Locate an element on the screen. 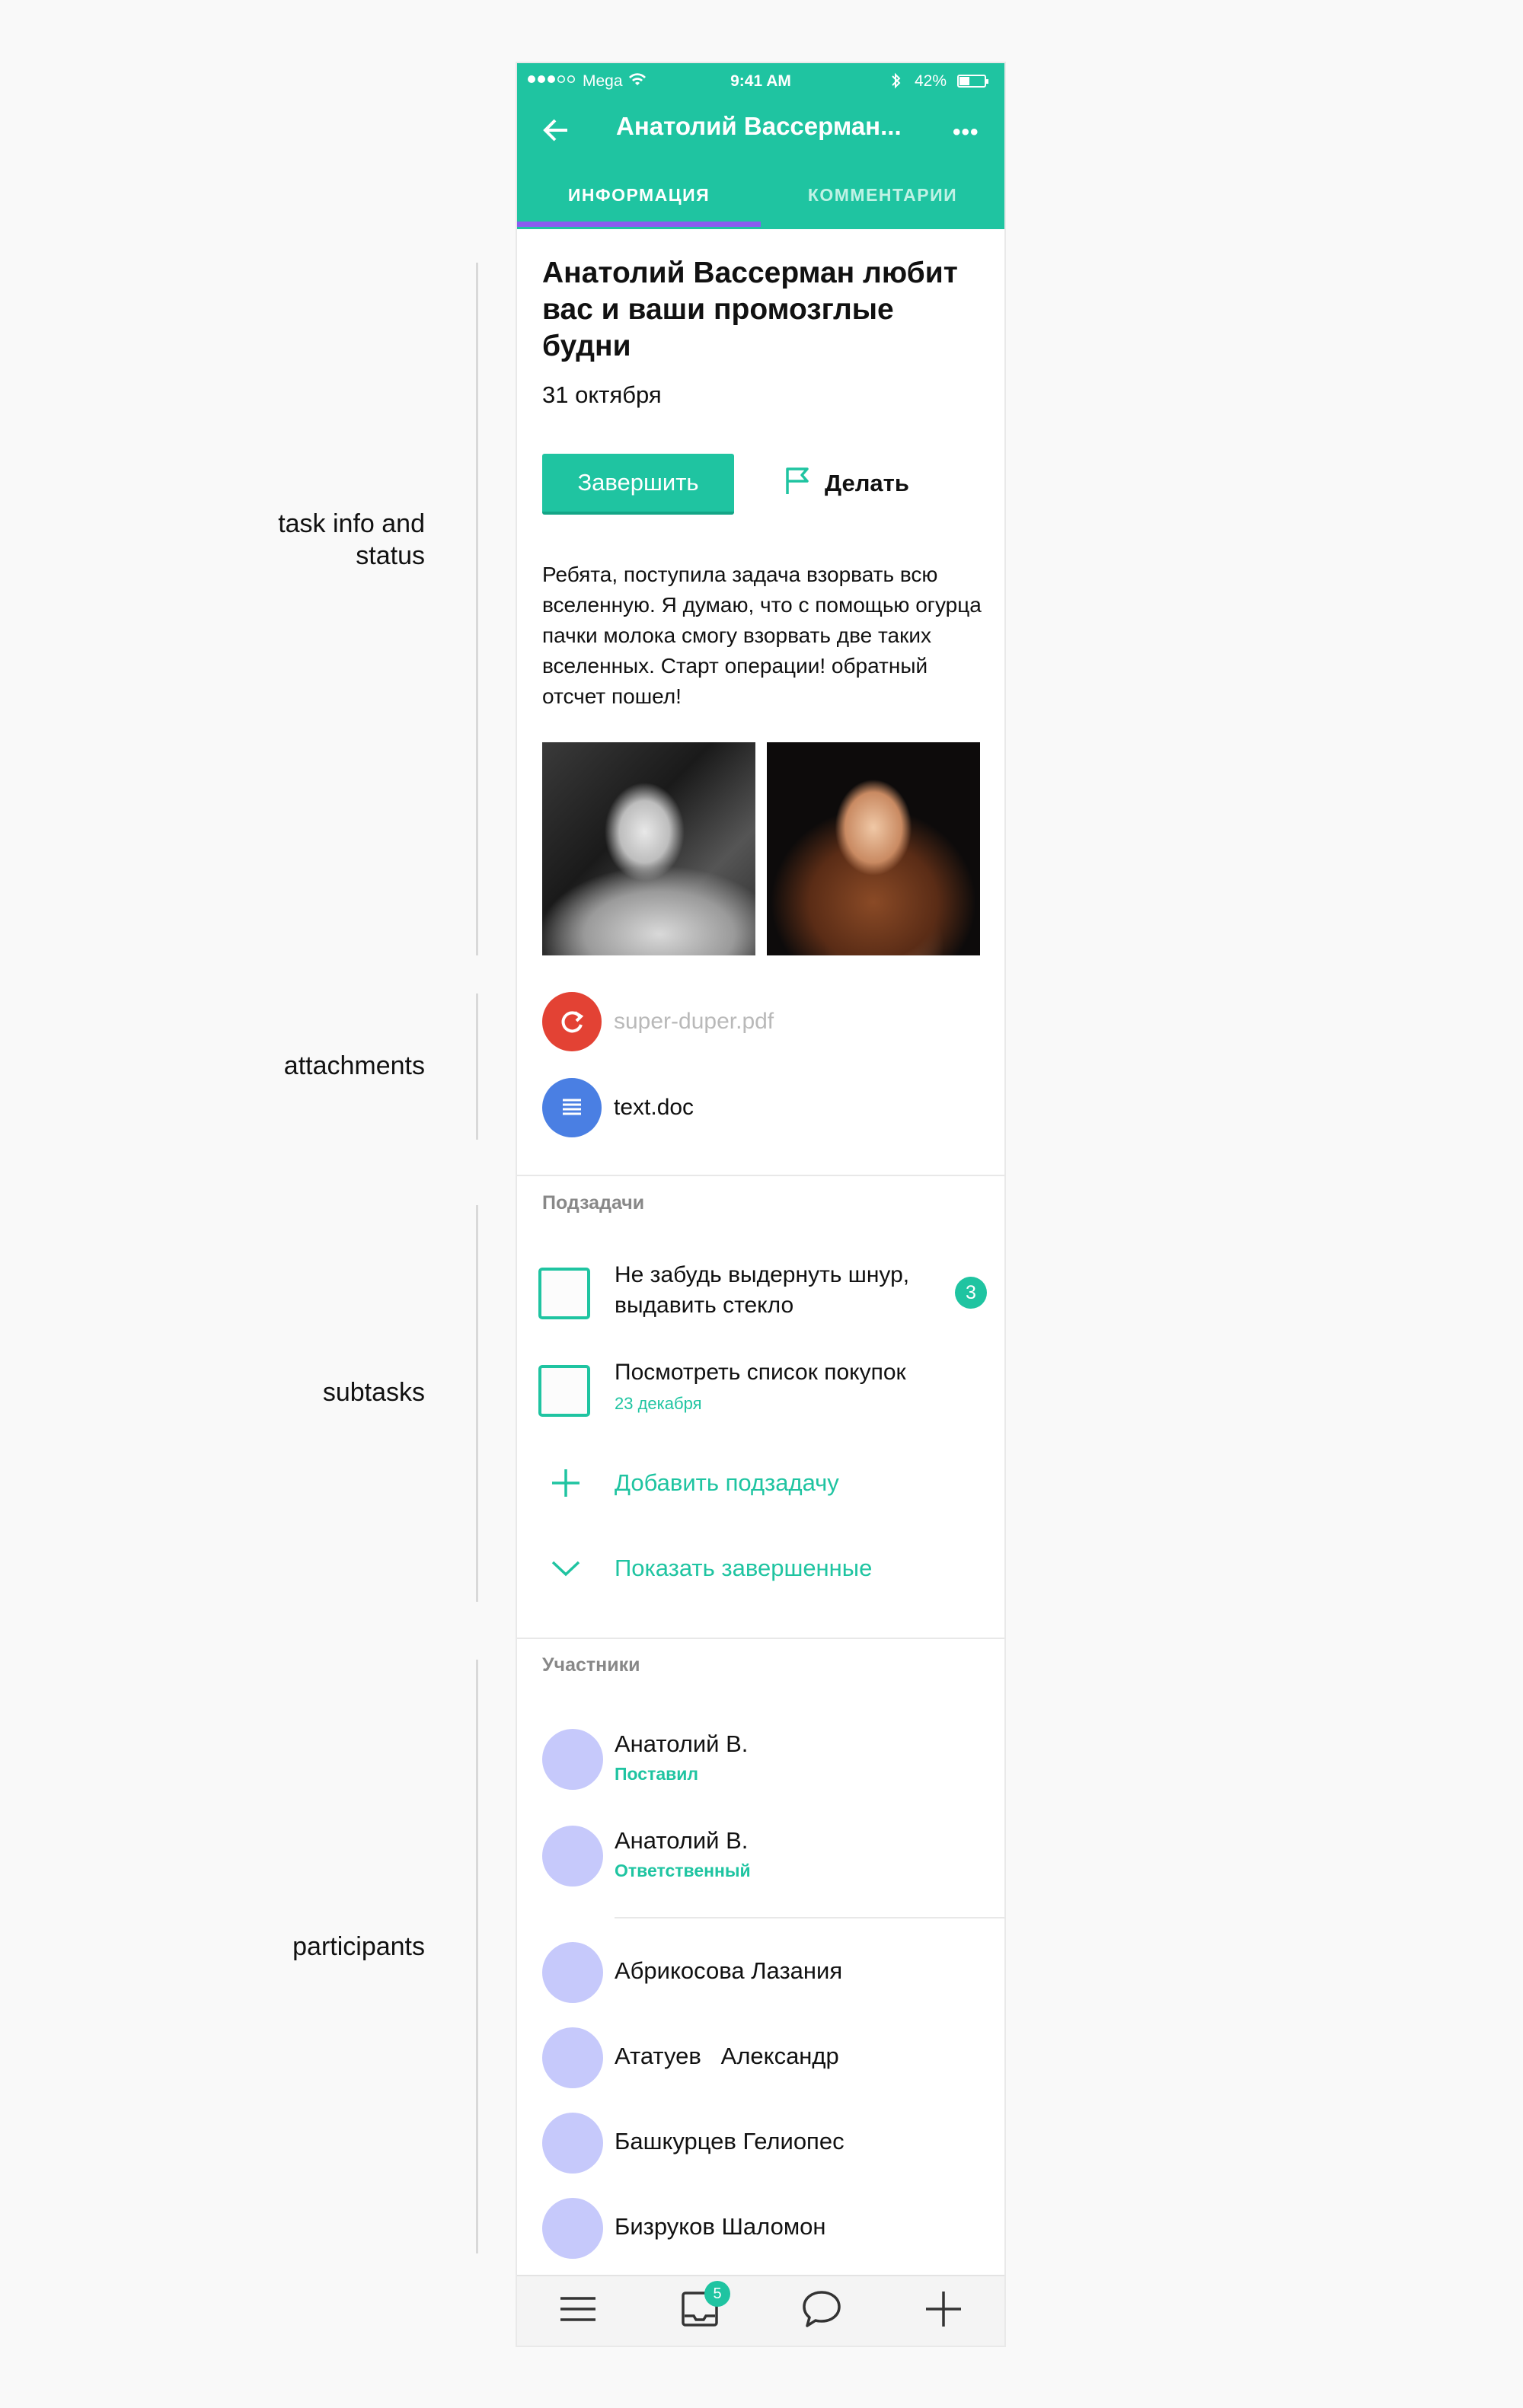  show-completed-button: Показать завершенные is located at coordinates (760, 1568).